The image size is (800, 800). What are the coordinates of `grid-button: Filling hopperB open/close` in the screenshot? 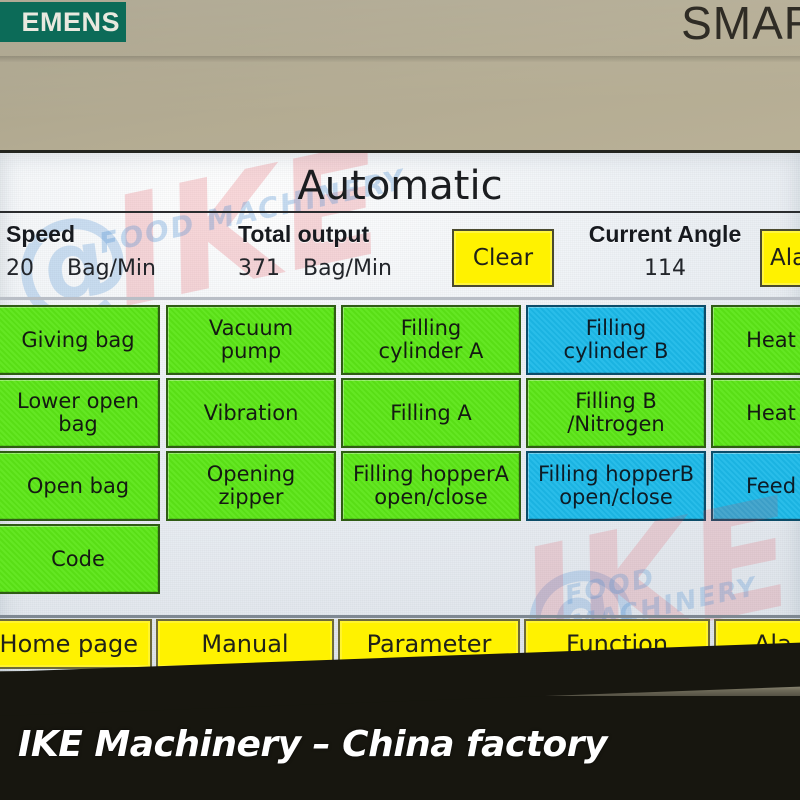 It's located at (616, 486).